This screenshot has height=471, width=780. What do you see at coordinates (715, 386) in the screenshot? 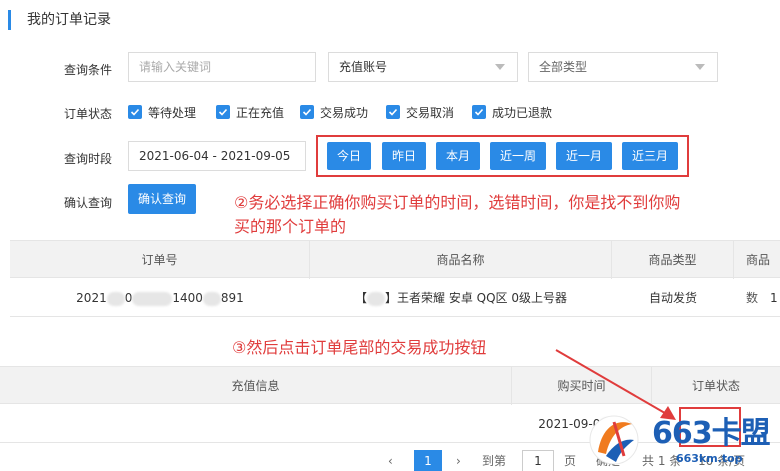
I see `header-order-status: 订单状态` at bounding box center [715, 386].